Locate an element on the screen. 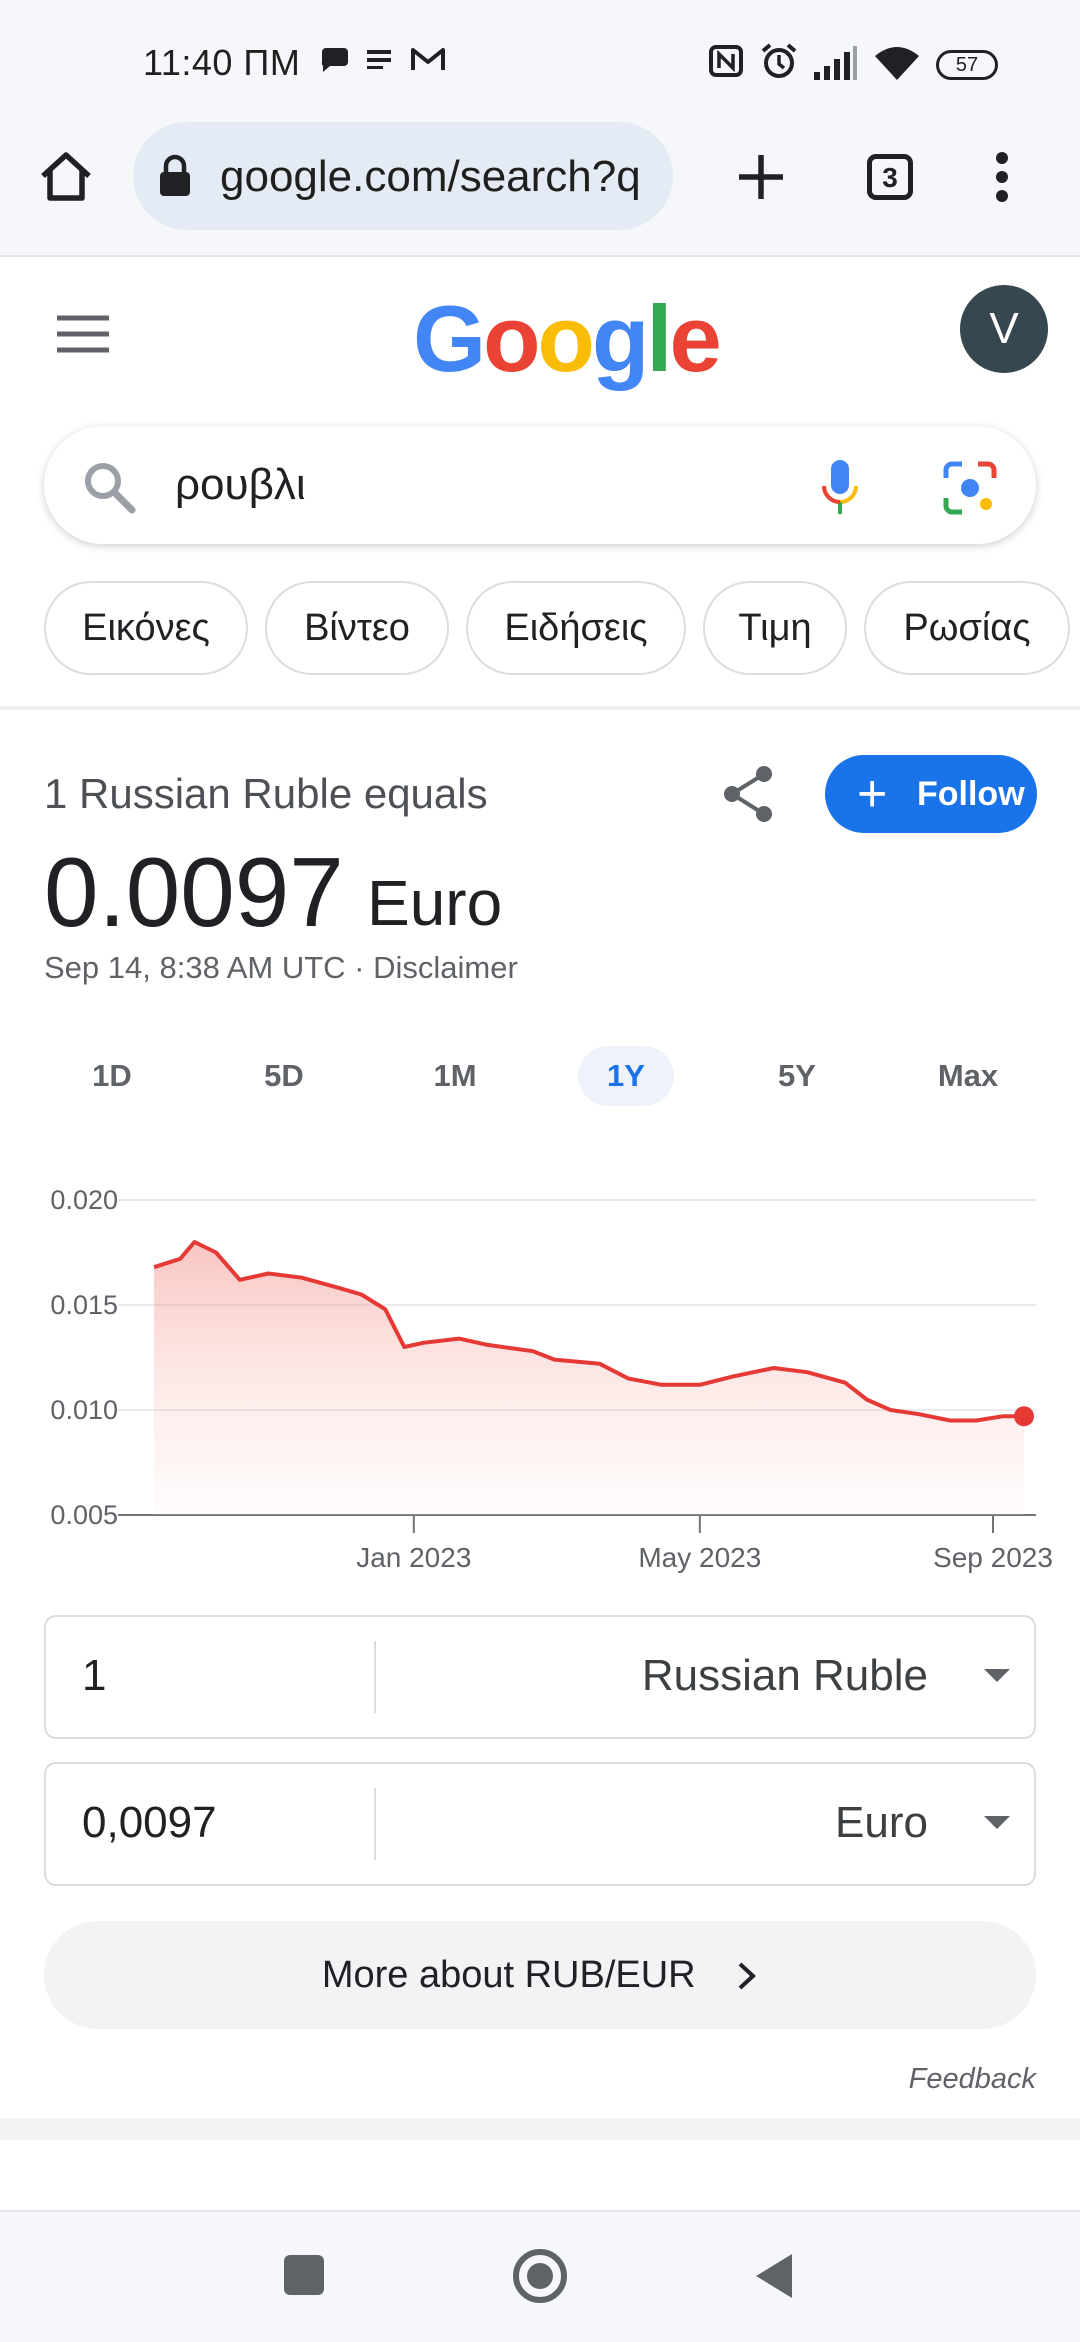 The height and width of the screenshot is (2342, 1080). google-logo: Google is located at coordinates (567, 339).